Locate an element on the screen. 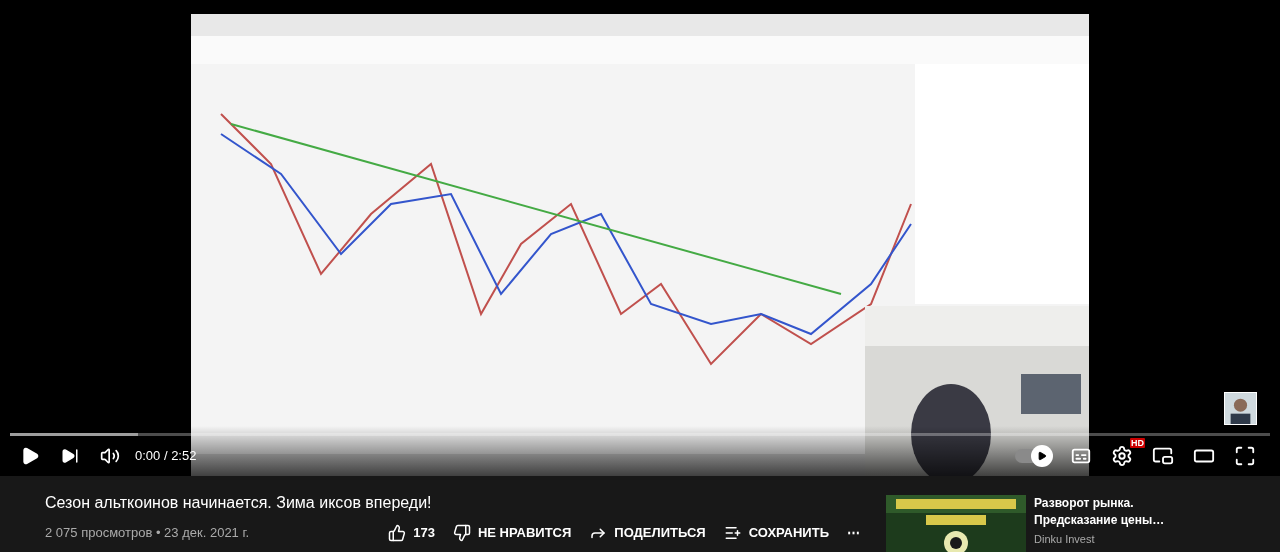 This screenshot has height=552, width=1280. settings-icon is located at coordinates (1122, 456).